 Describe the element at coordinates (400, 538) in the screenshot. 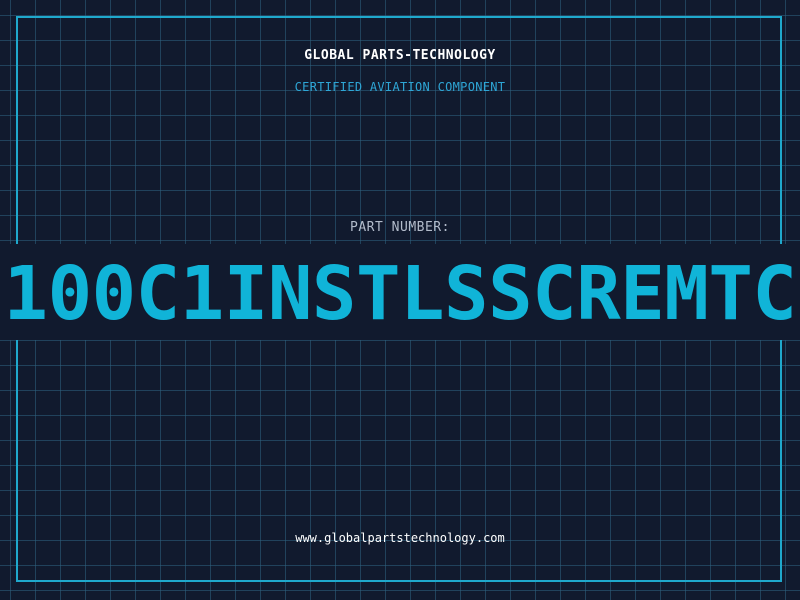

I see `website-url: www.globalpartstechnology.com` at that location.